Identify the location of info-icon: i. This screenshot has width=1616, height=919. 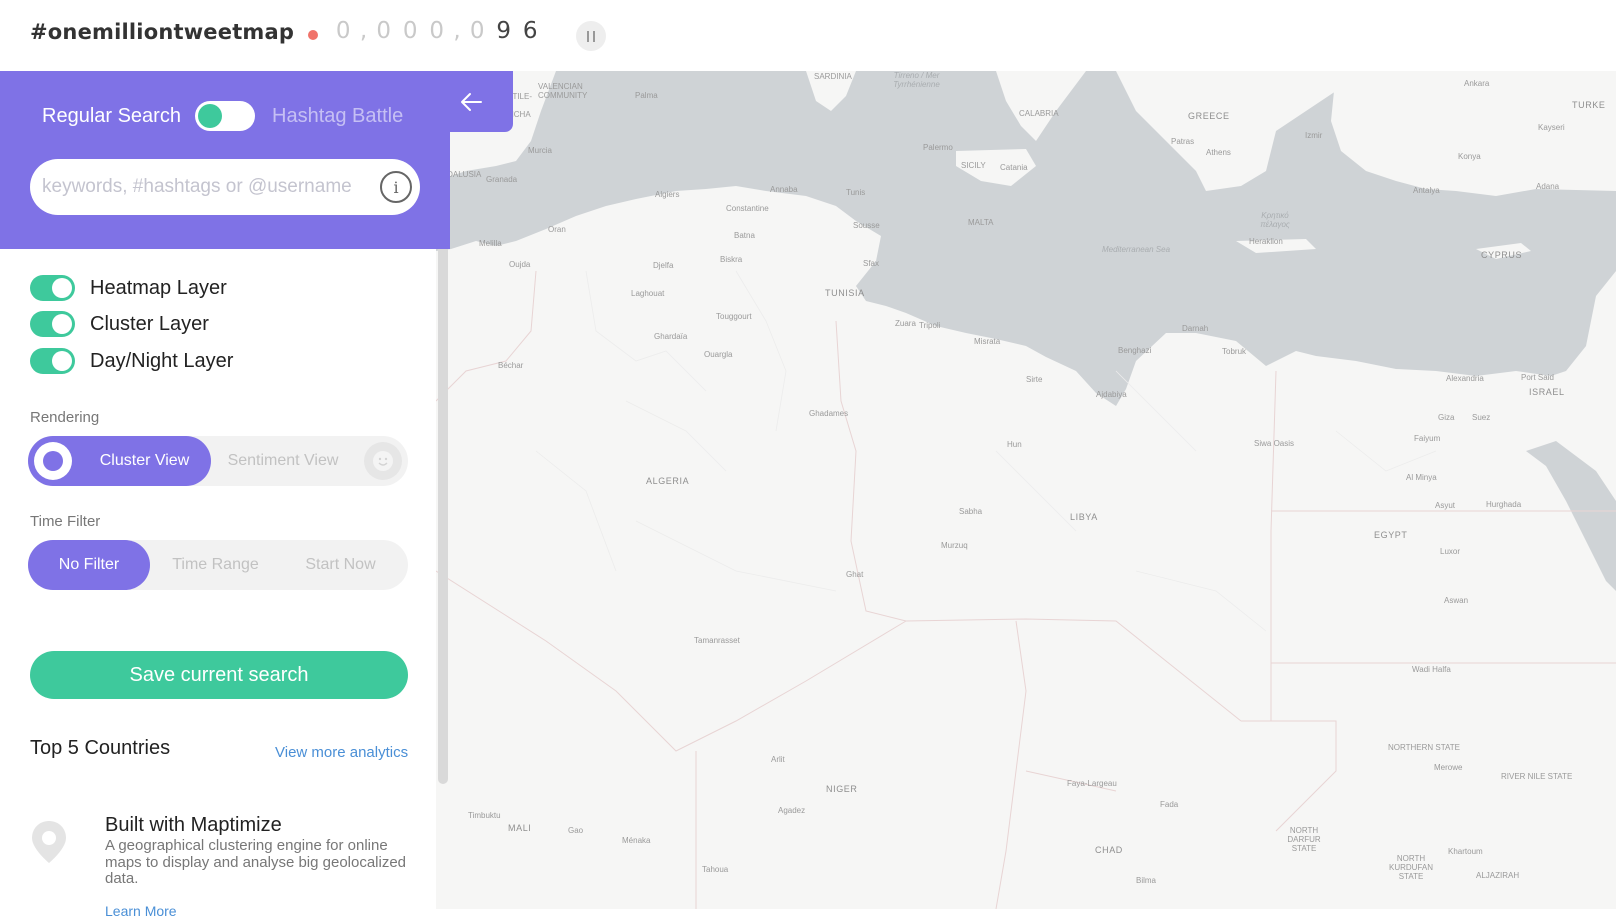
(396, 187).